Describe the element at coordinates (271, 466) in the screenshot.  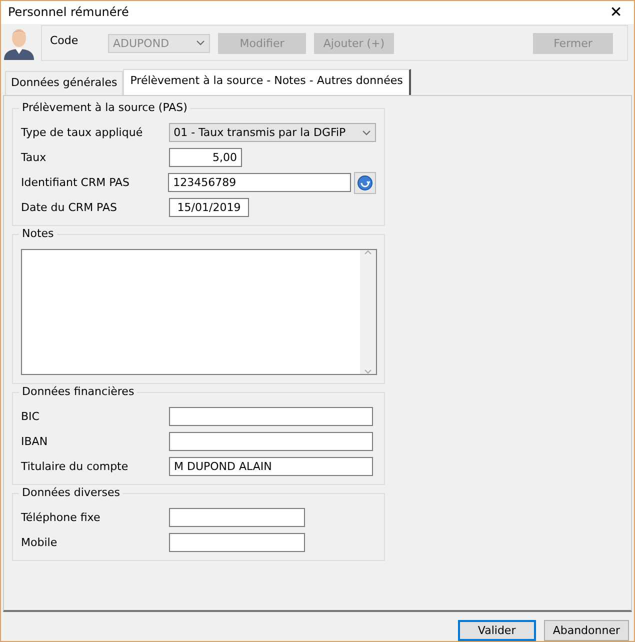
I see `input-field: M DUPOND ALAIN` at that location.